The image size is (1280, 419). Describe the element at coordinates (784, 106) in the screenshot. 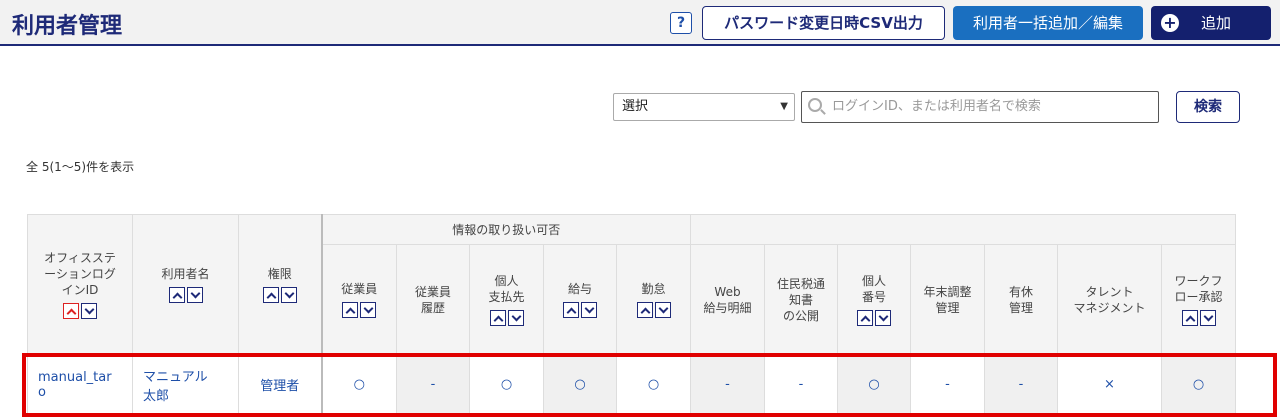

I see `chevron-down-icon: ▼` at that location.